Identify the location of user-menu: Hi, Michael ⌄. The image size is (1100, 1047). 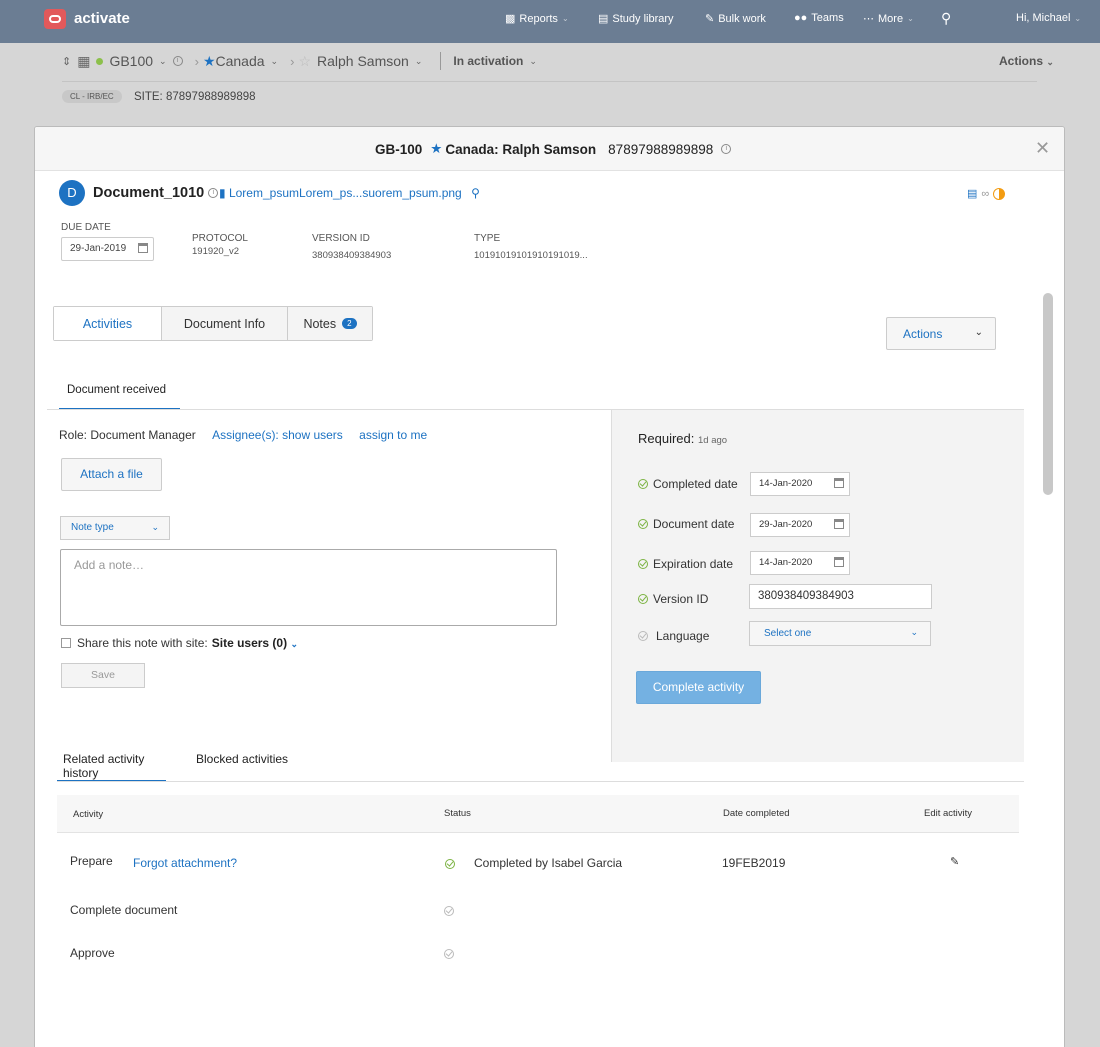
(1048, 18).